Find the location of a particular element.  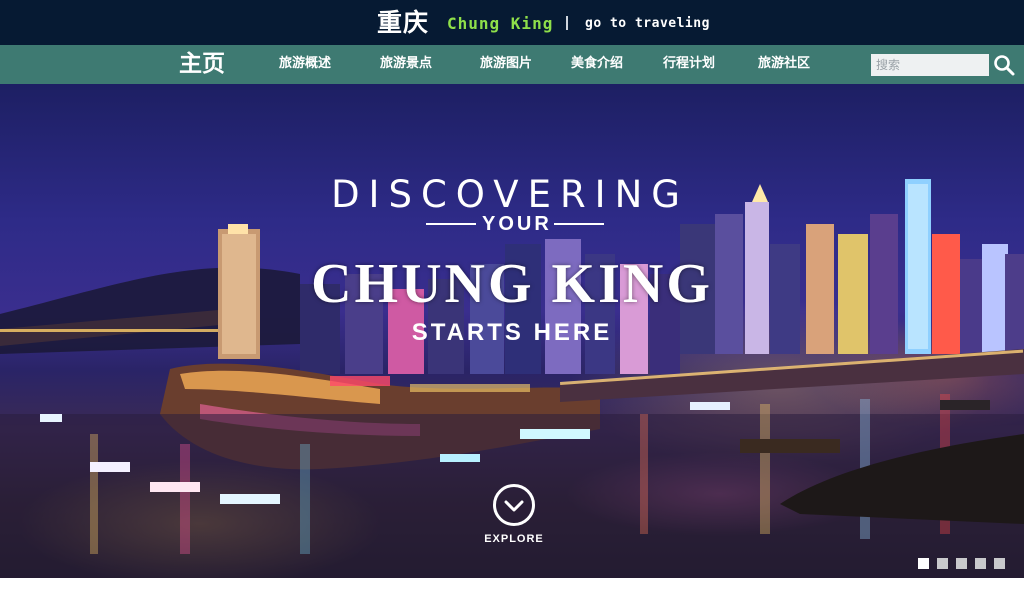

nav-item-overview: 旅游概述 is located at coordinates (305, 64).